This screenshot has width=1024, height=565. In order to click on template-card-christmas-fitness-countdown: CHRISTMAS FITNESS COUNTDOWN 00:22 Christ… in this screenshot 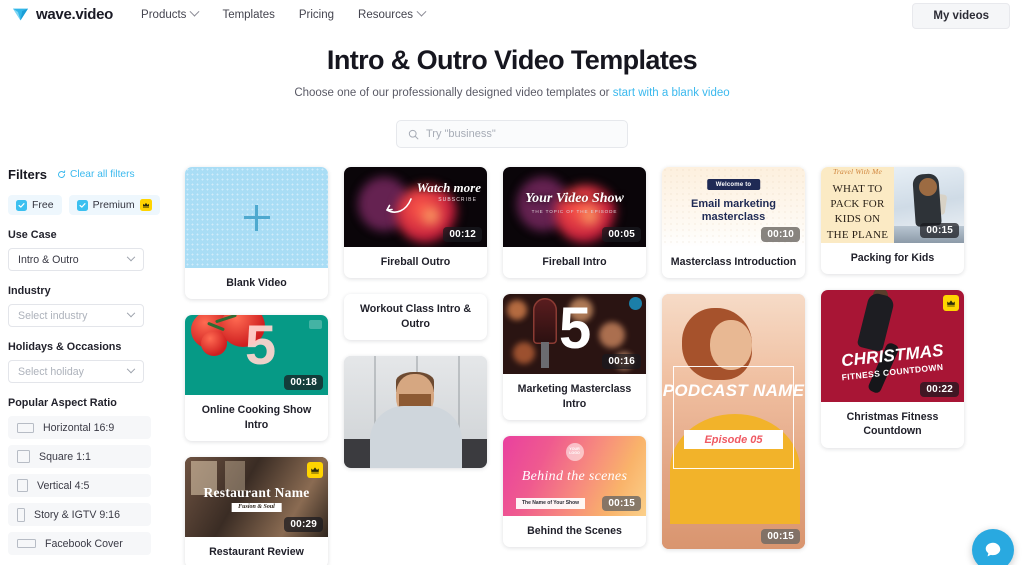, I will do `click(892, 368)`.